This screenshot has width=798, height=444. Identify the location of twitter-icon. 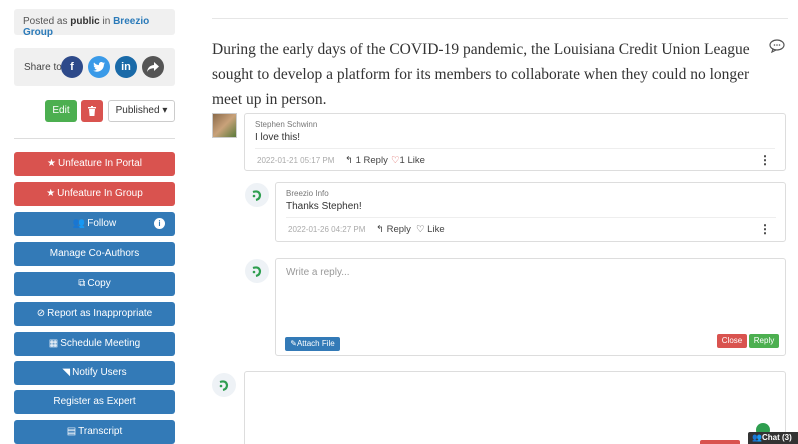
(99, 67).